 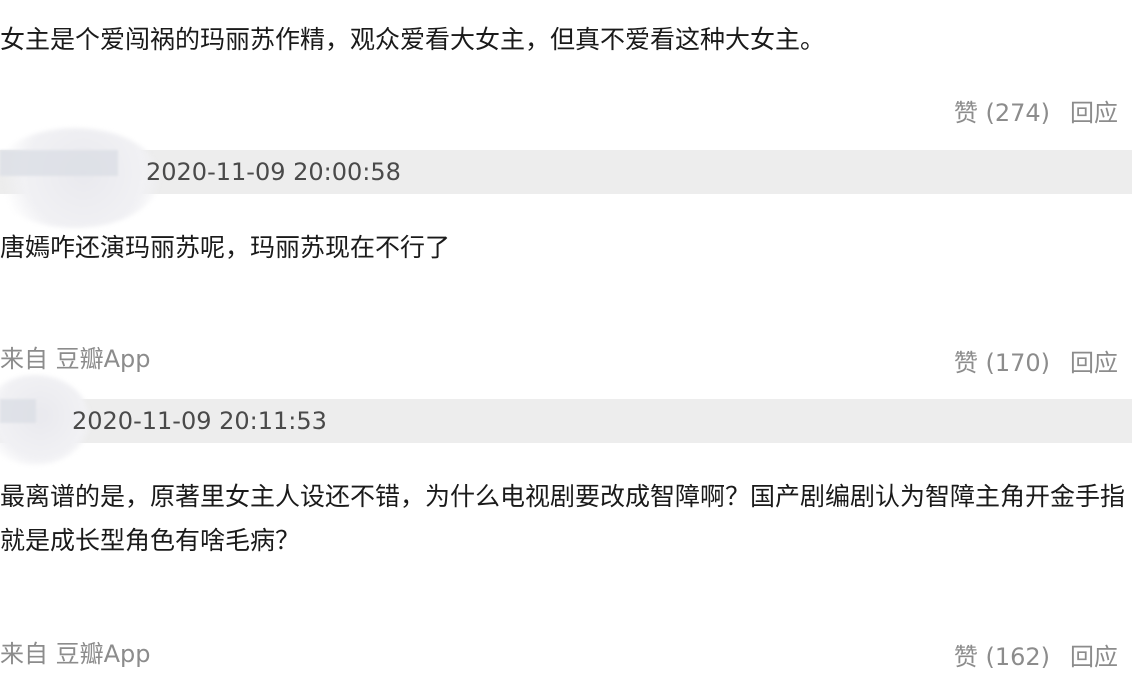 I want to click on like-count: (274), so click(x=1017, y=113).